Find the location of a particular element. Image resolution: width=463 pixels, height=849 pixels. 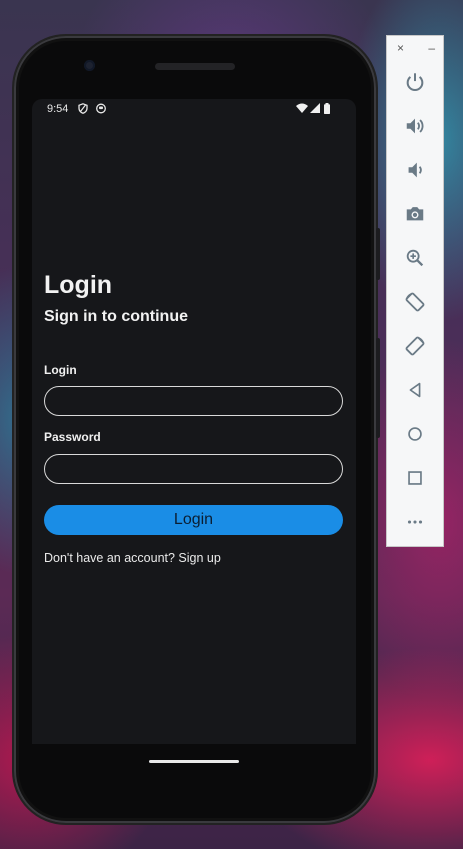

rotate-left-icon is located at coordinates (415, 302).